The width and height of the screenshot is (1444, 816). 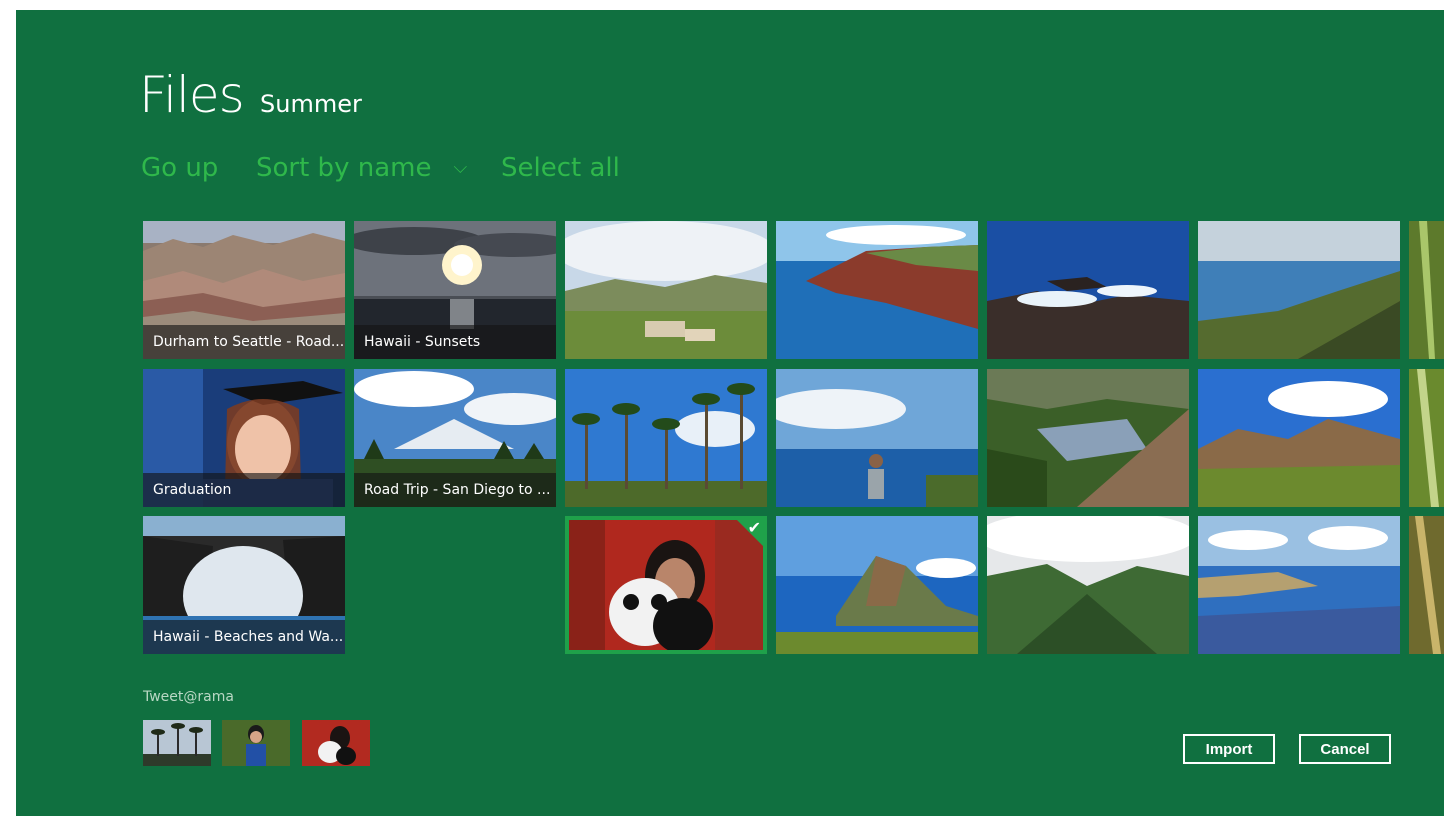 I want to click on coast-cliff-thumbnail, so click(x=877, y=290).